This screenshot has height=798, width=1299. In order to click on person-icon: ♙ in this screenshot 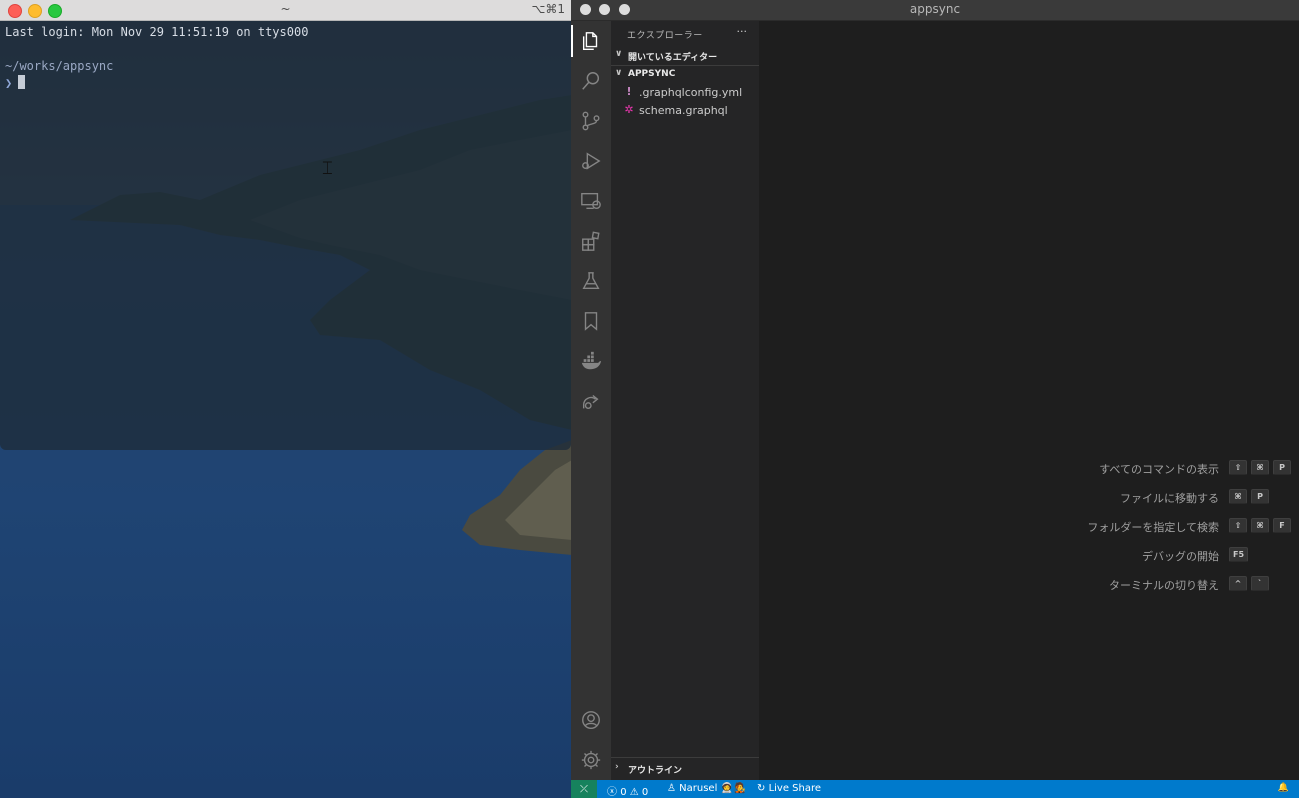, I will do `click(671, 788)`.